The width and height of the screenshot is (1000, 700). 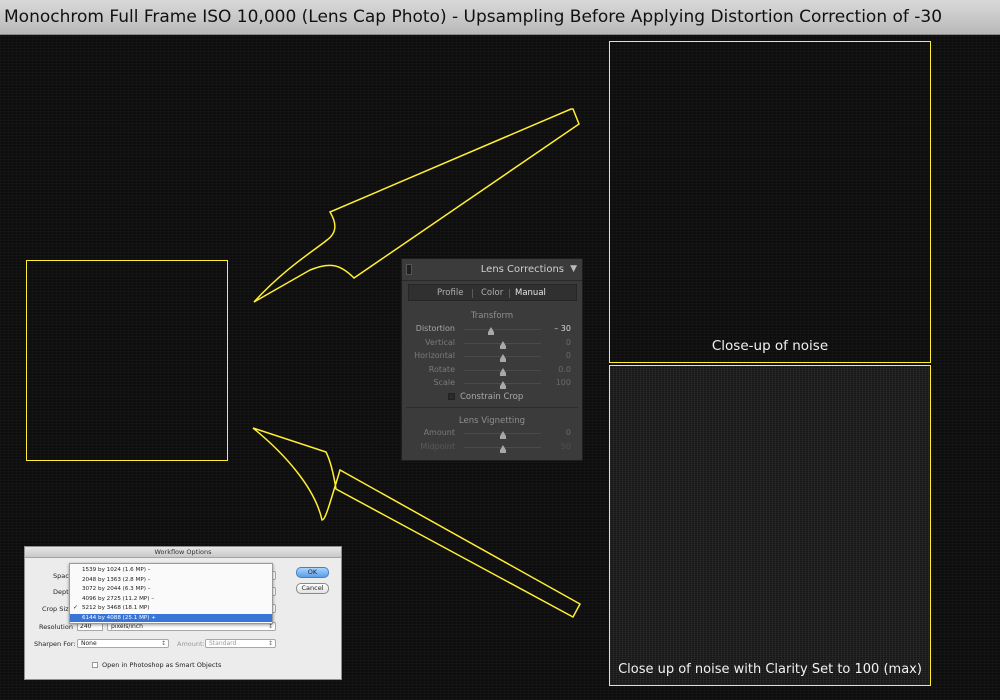 What do you see at coordinates (123, 643) in the screenshot?
I see `sharpen-for-select: None` at bounding box center [123, 643].